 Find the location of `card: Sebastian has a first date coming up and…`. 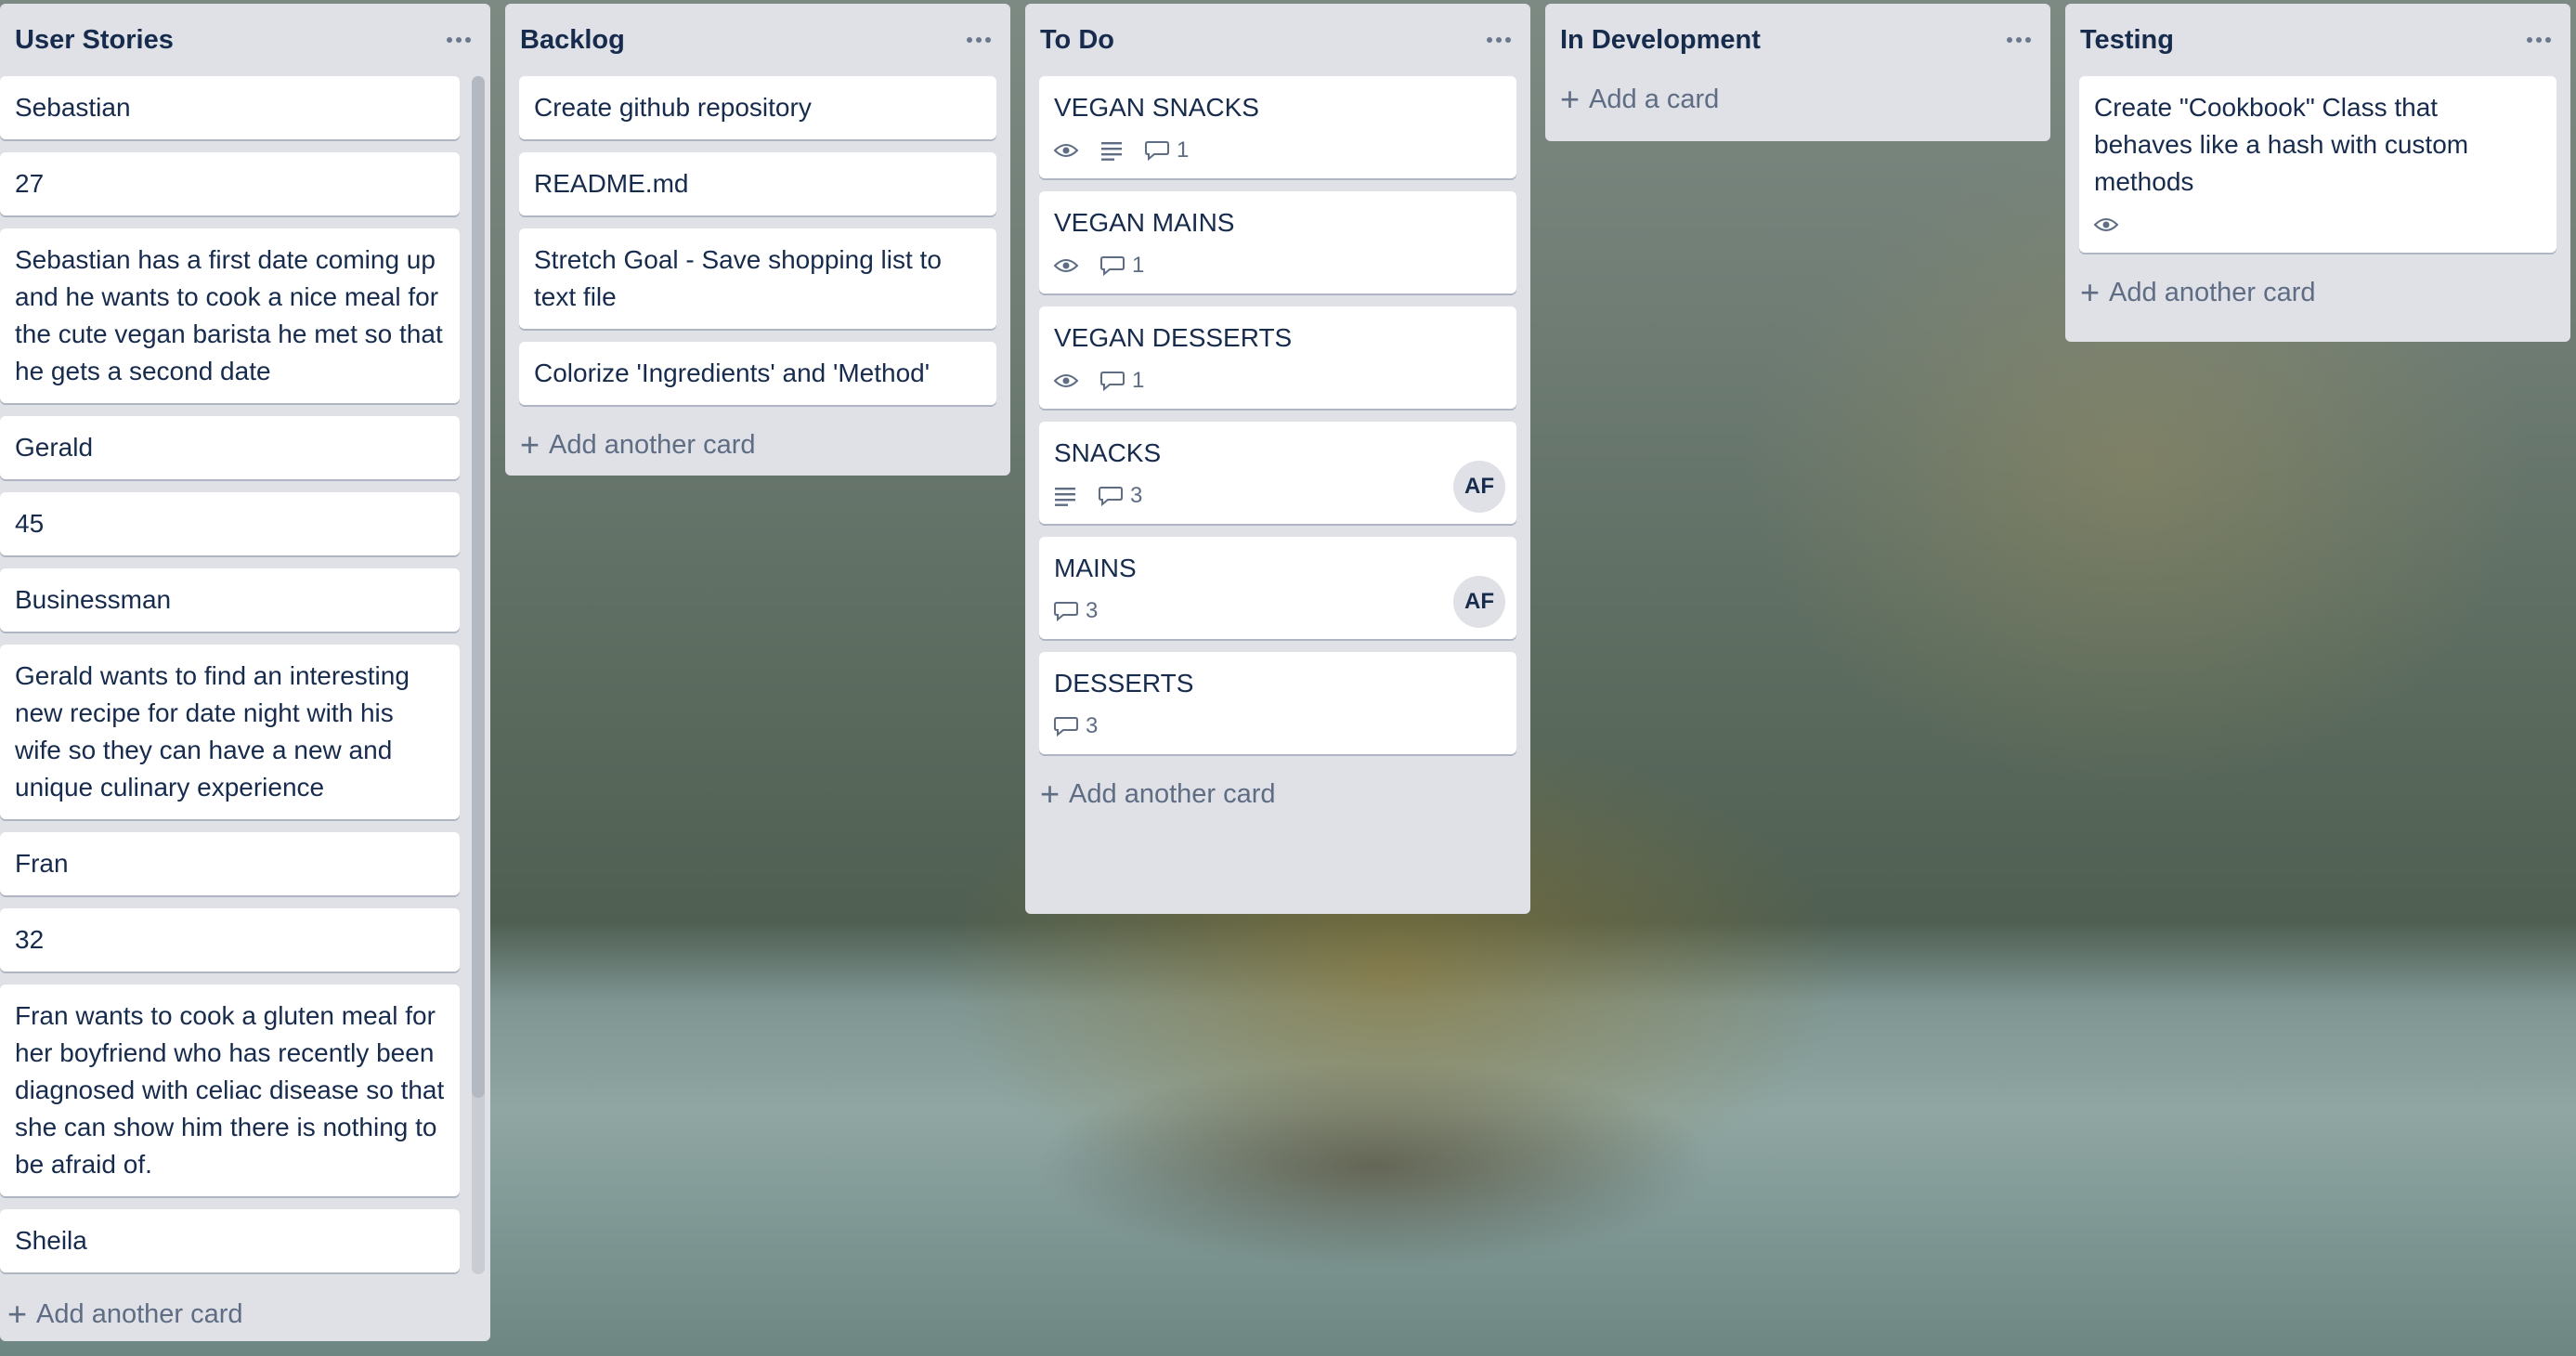

card: Sebastian has a first date coming up and… is located at coordinates (230, 315).